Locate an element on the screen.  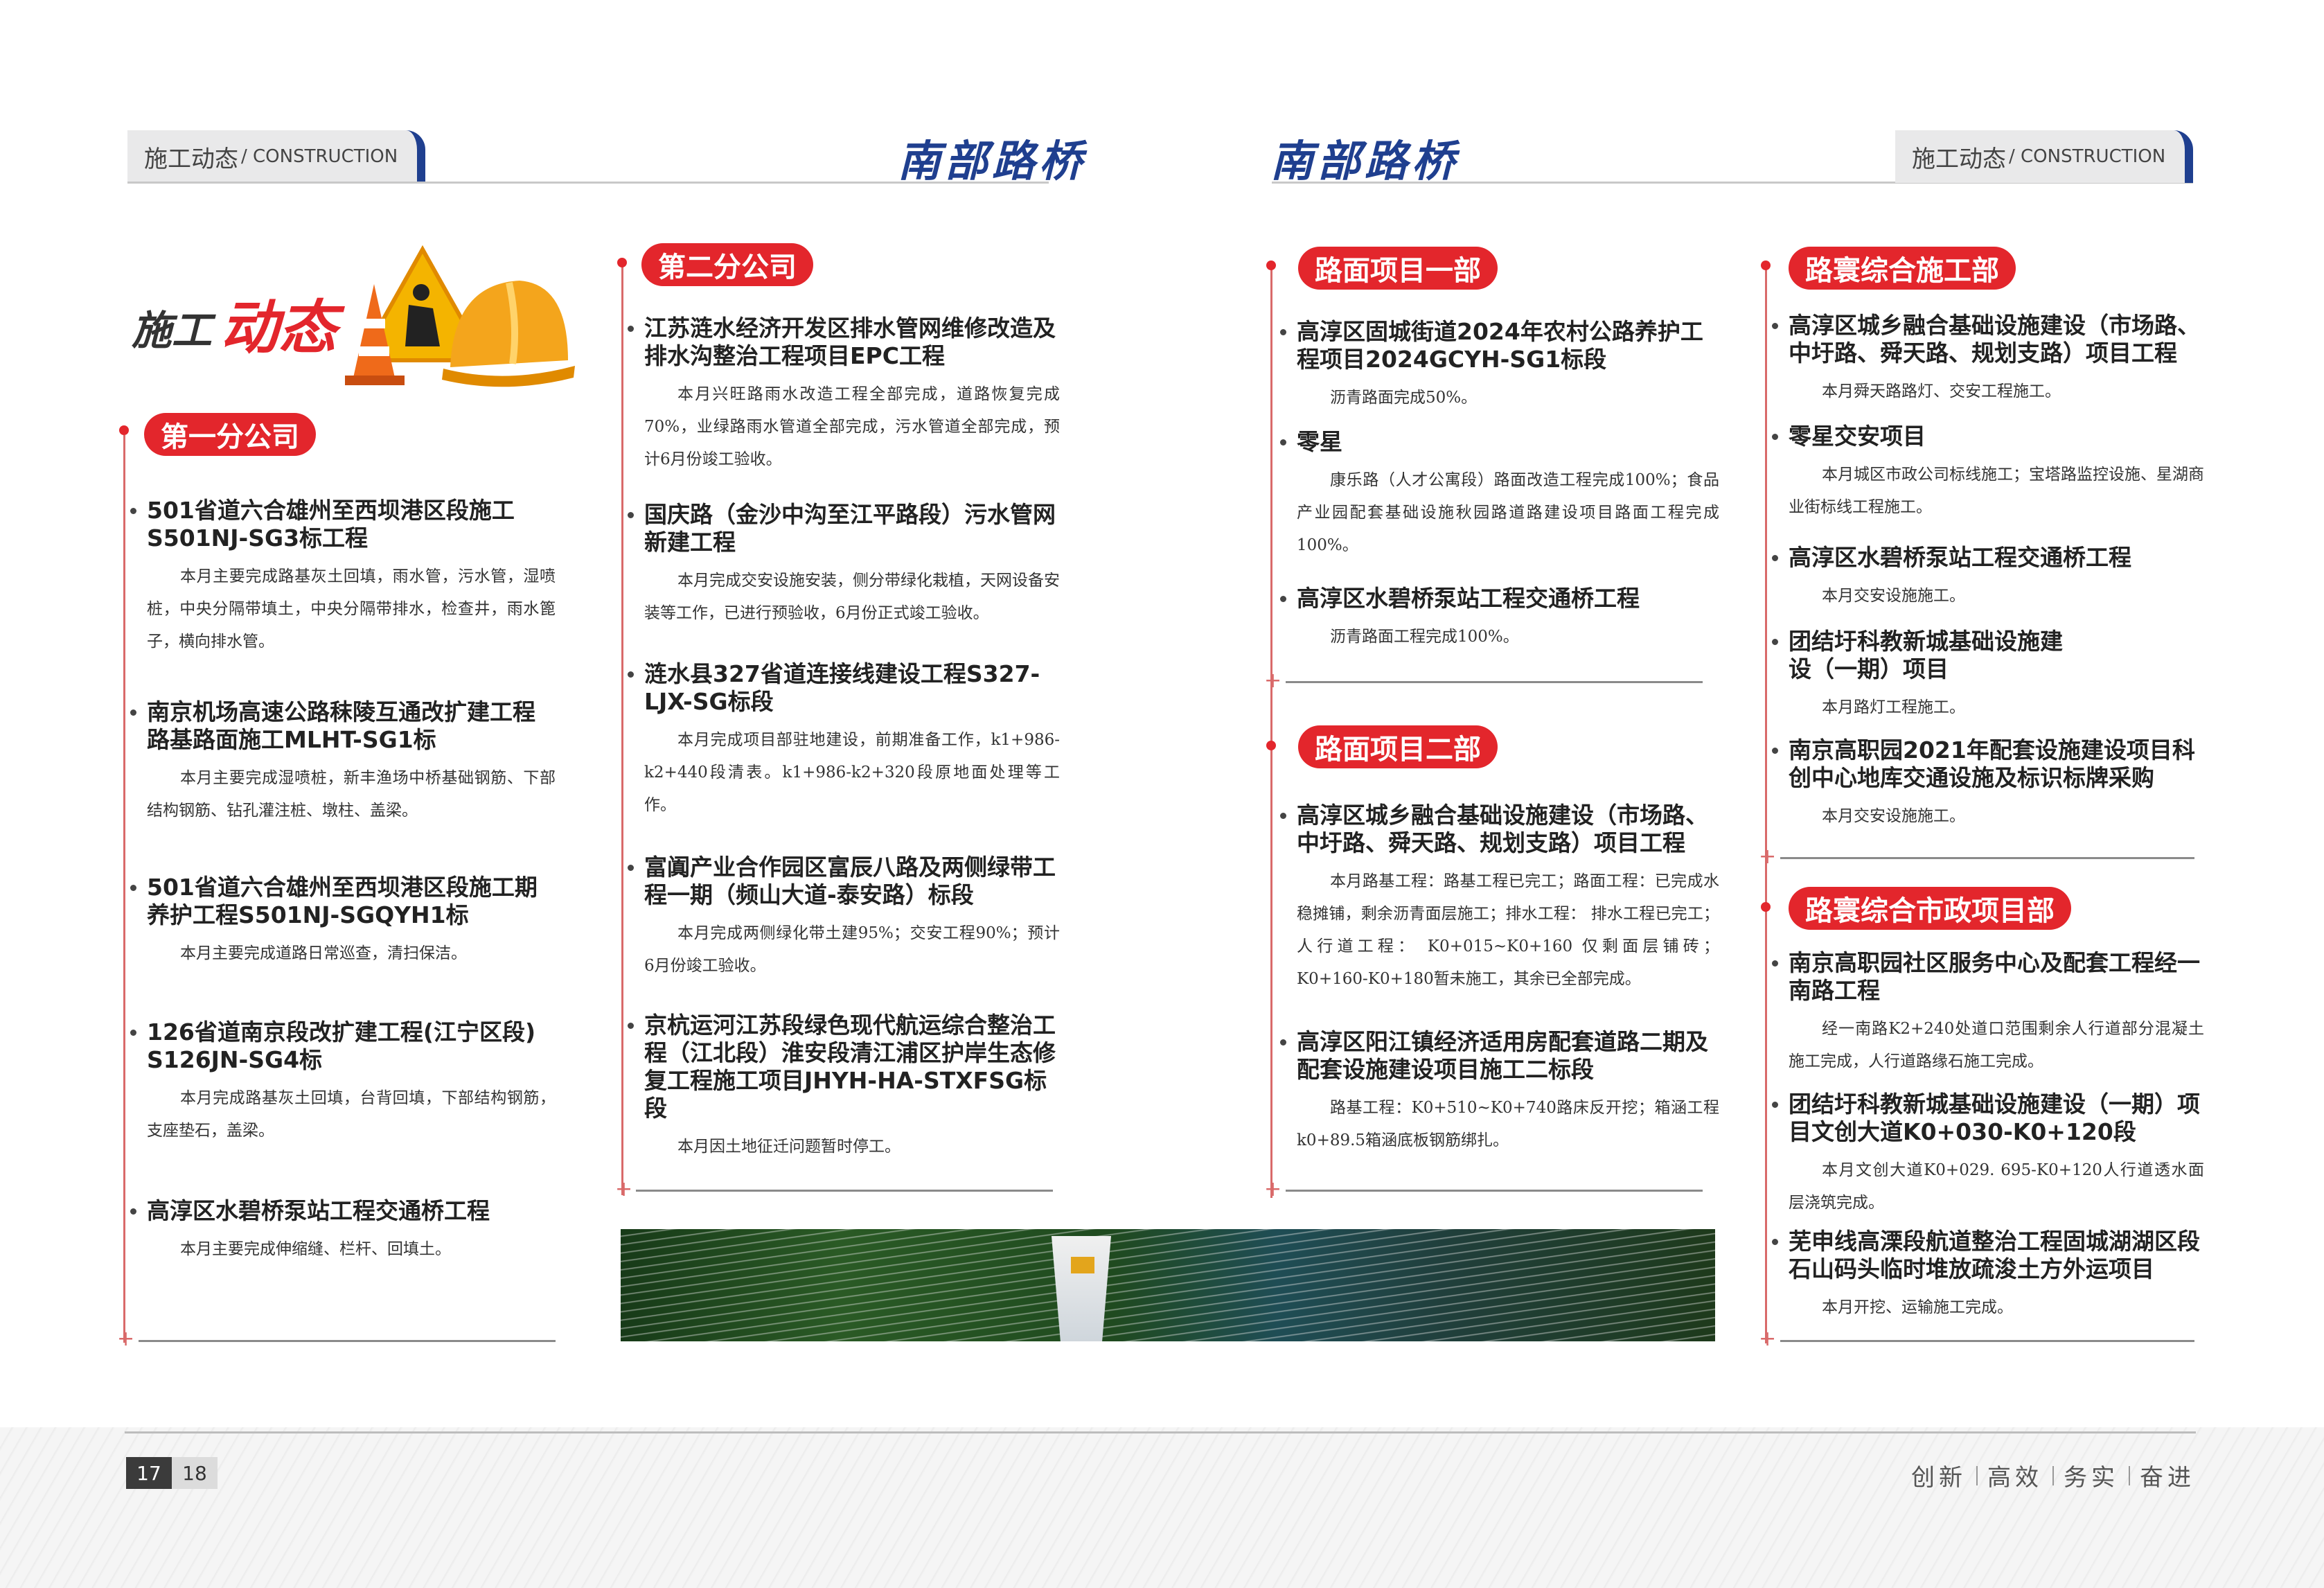
footer-slogan: 创新 高效 务实 奋进 is located at coordinates (2053, 1475).